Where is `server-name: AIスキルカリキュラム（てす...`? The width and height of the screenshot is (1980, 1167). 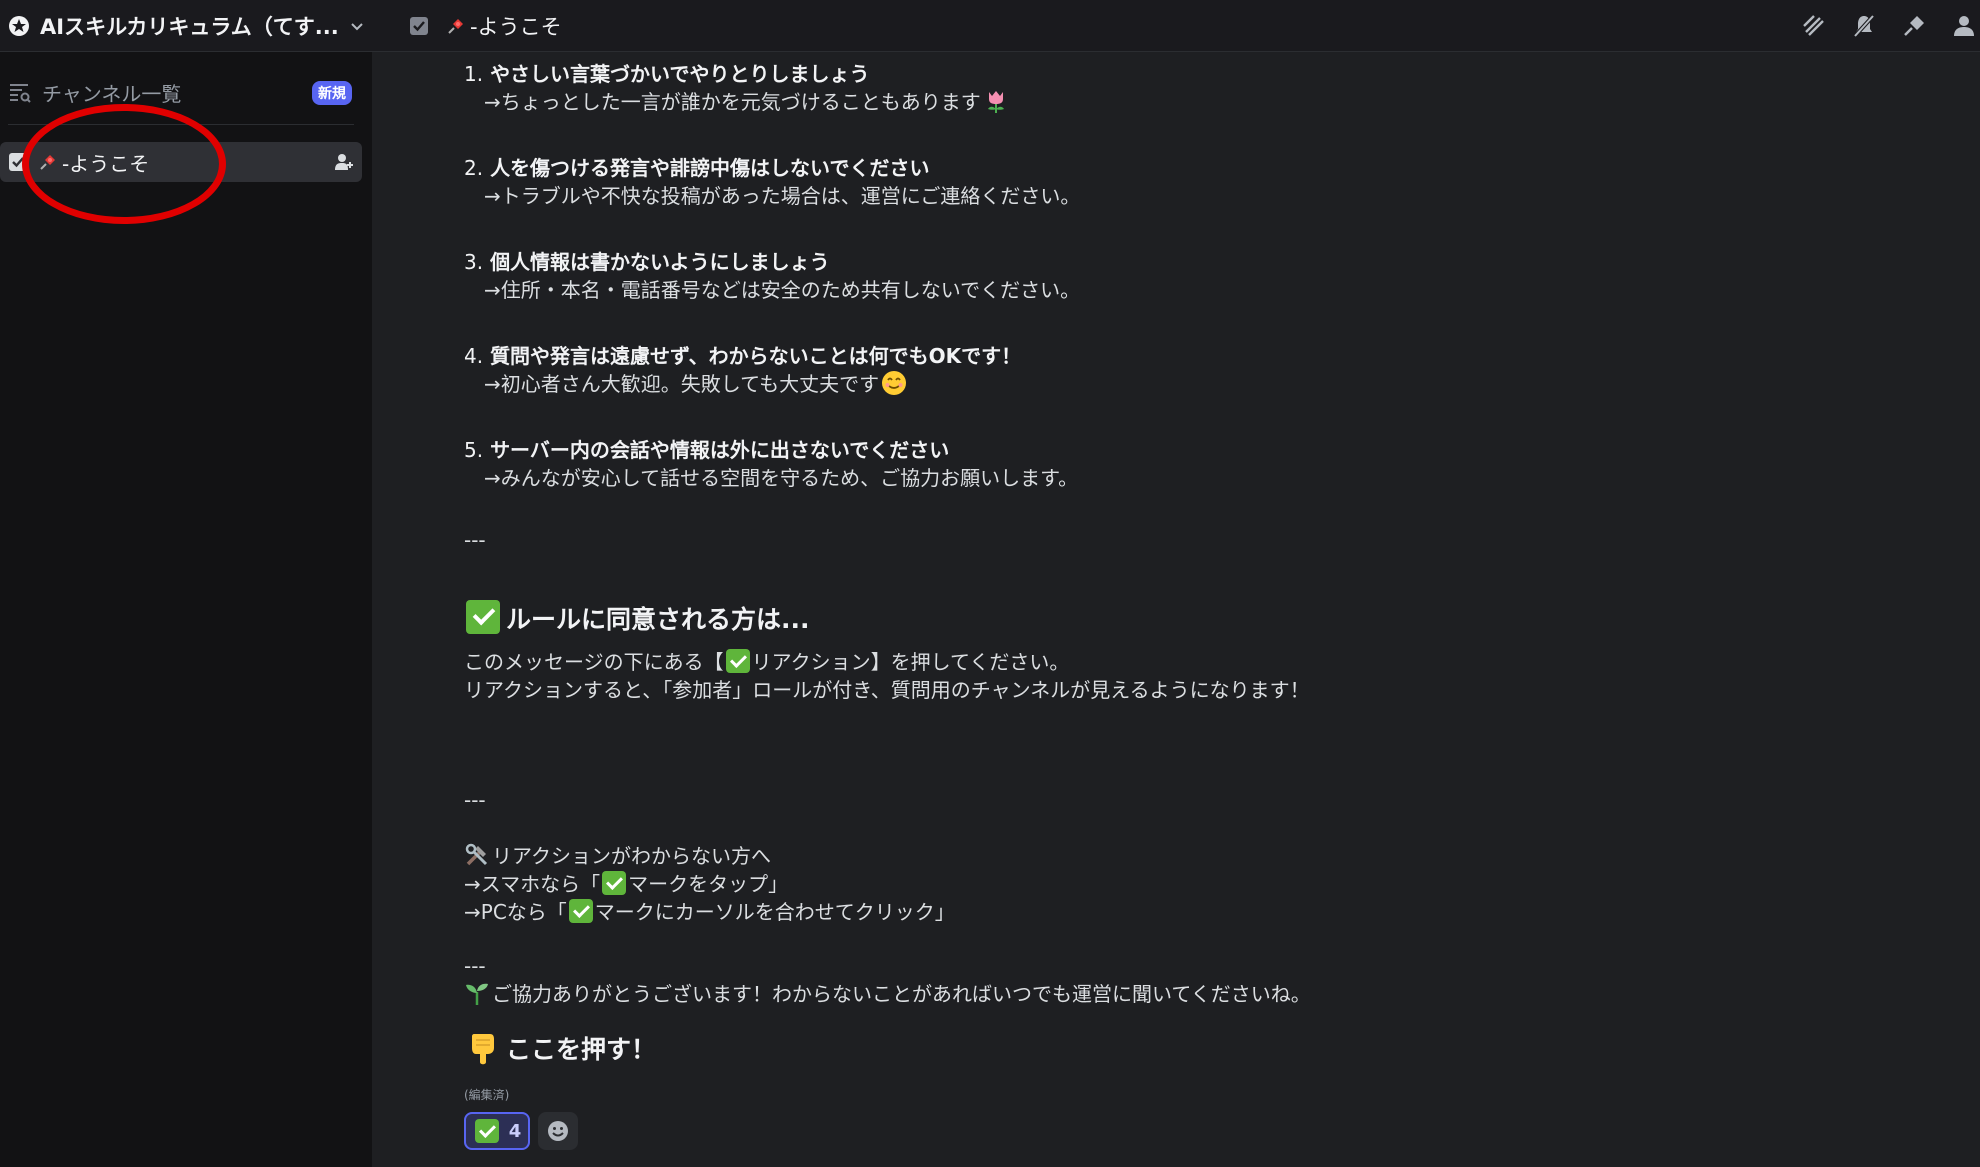
server-name: AIスキルカリキュラム（てす... is located at coordinates (189, 27).